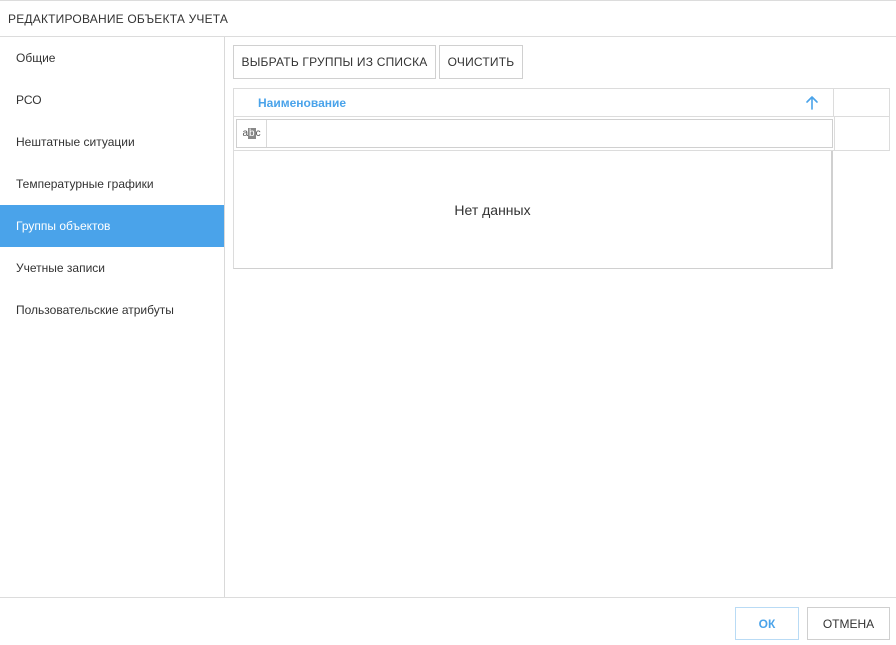 The width and height of the screenshot is (896, 645). Describe the element at coordinates (112, 310) in the screenshot. I see `sidebar-item-custom-attributes: Пользовательские атрибуты` at that location.